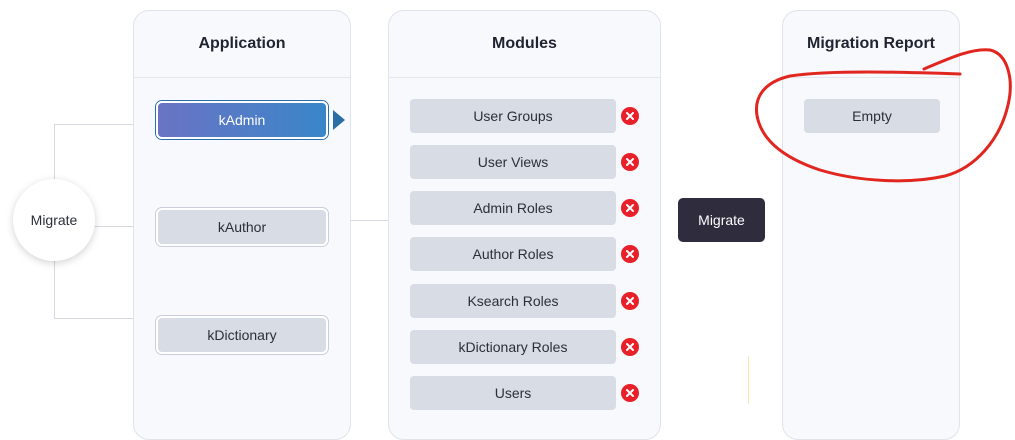 The height and width of the screenshot is (440, 1015). I want to click on migrate-button-label: Migrate, so click(721, 220).